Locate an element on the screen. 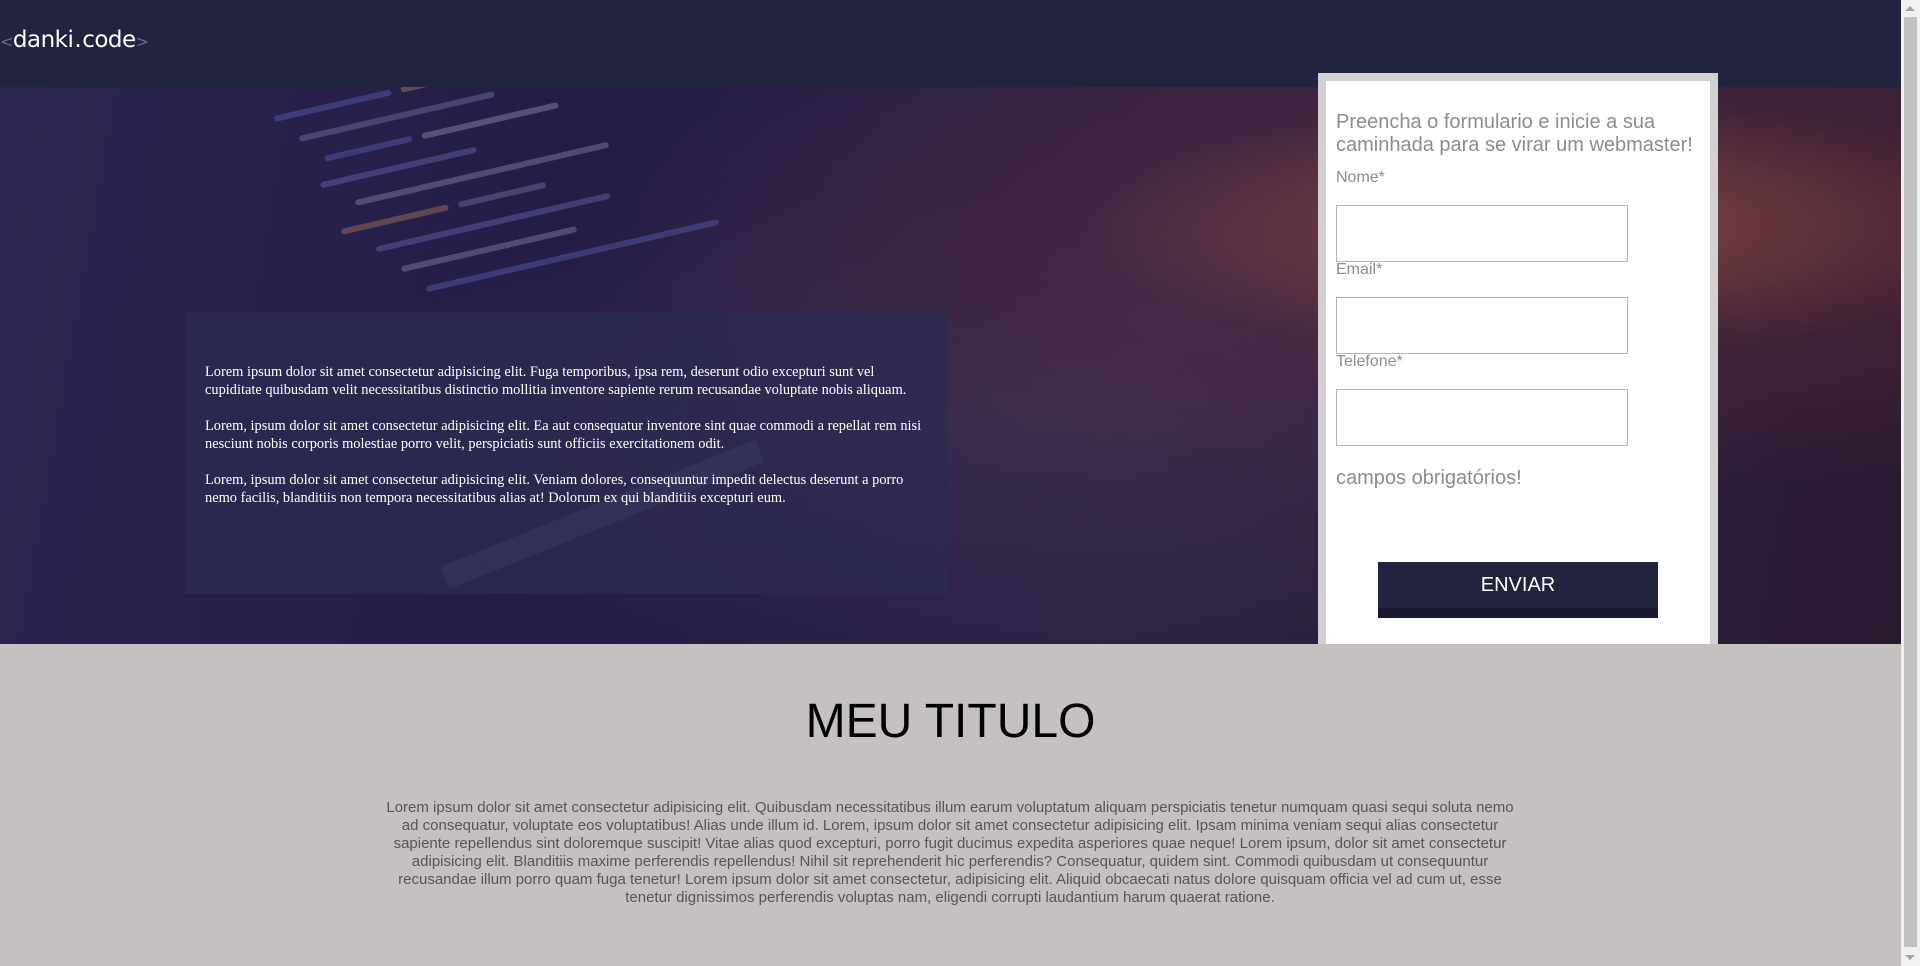 The width and height of the screenshot is (1920, 966). logo-bracket-open: < is located at coordinates (6, 41).